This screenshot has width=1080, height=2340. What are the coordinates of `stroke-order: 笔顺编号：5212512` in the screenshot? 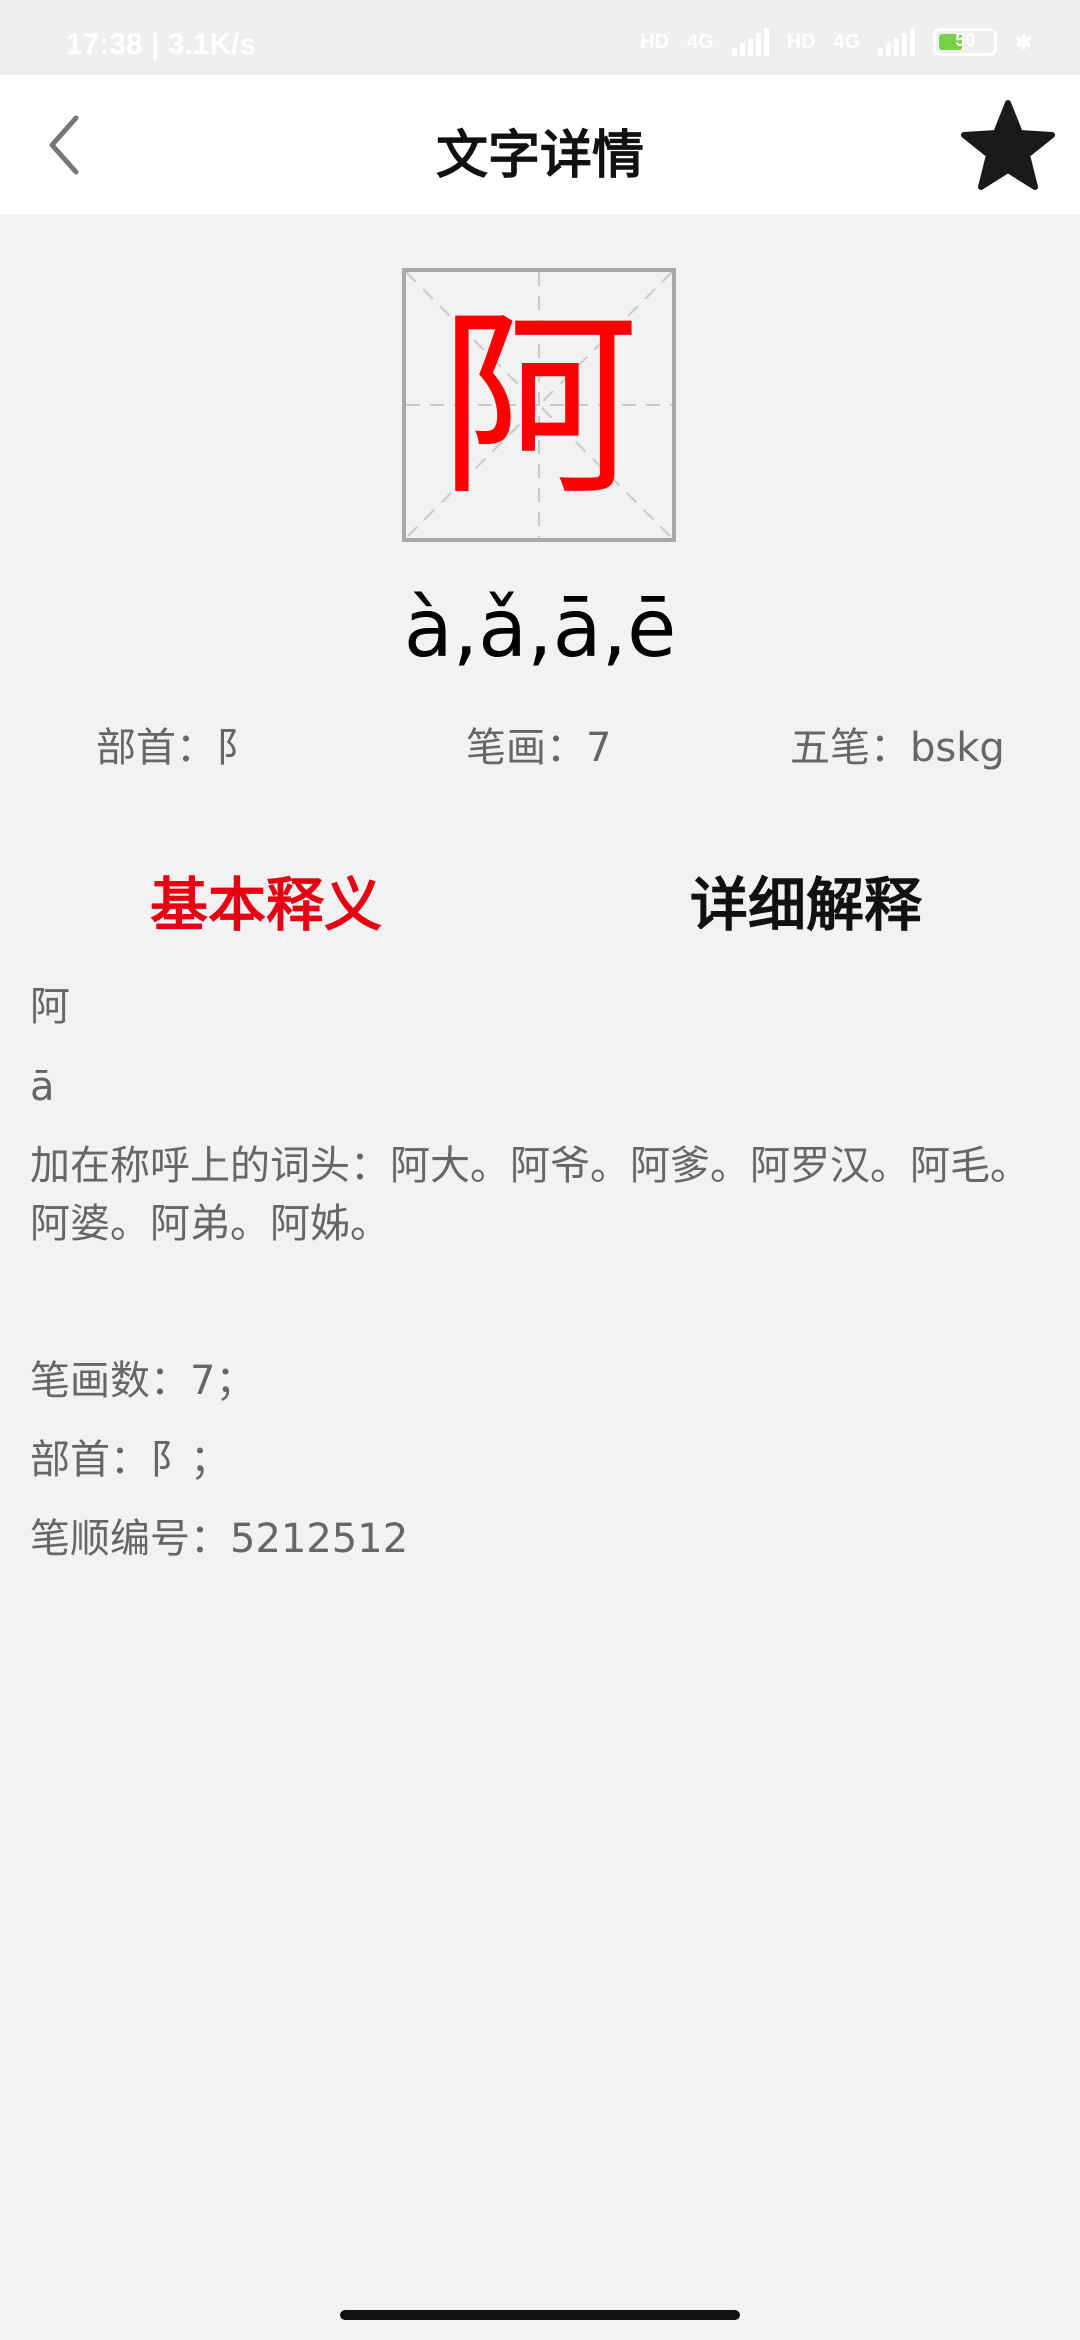 It's located at (219, 1539).